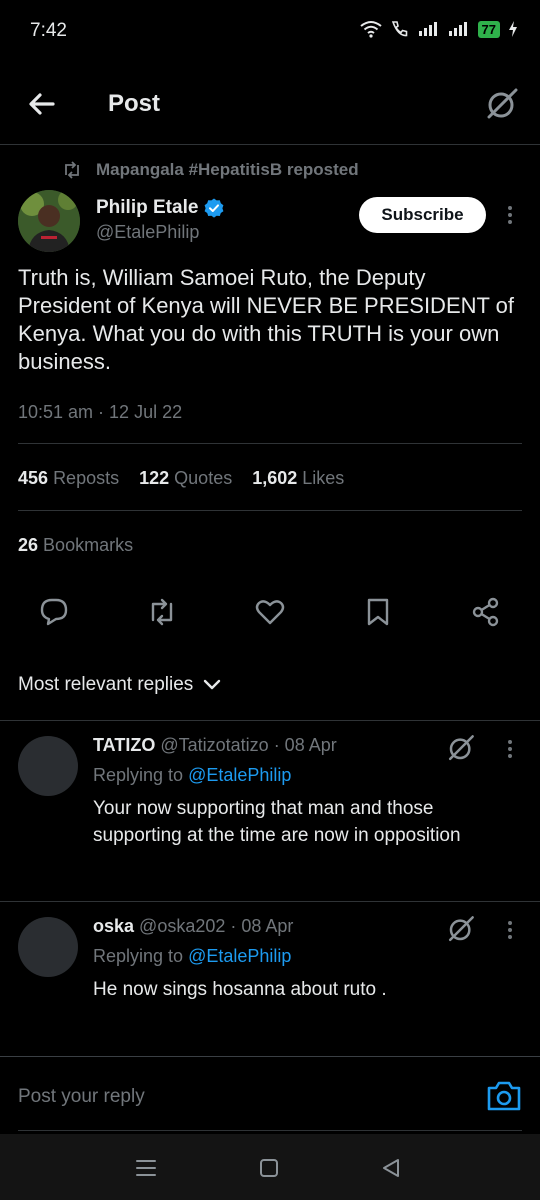 This screenshot has height=1200, width=540. I want to click on add-media-button, so click(504, 1096).